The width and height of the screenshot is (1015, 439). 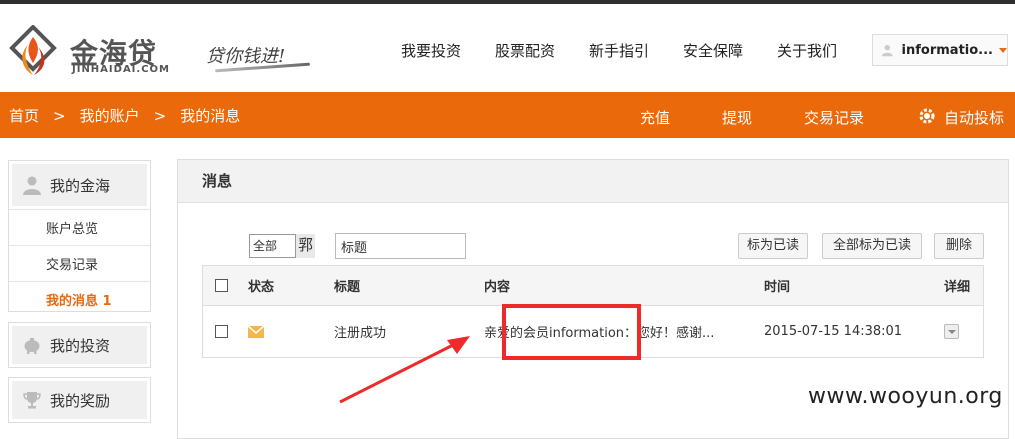 What do you see at coordinates (305, 246) in the screenshot?
I see `select-dropdown-glyph: 郛` at bounding box center [305, 246].